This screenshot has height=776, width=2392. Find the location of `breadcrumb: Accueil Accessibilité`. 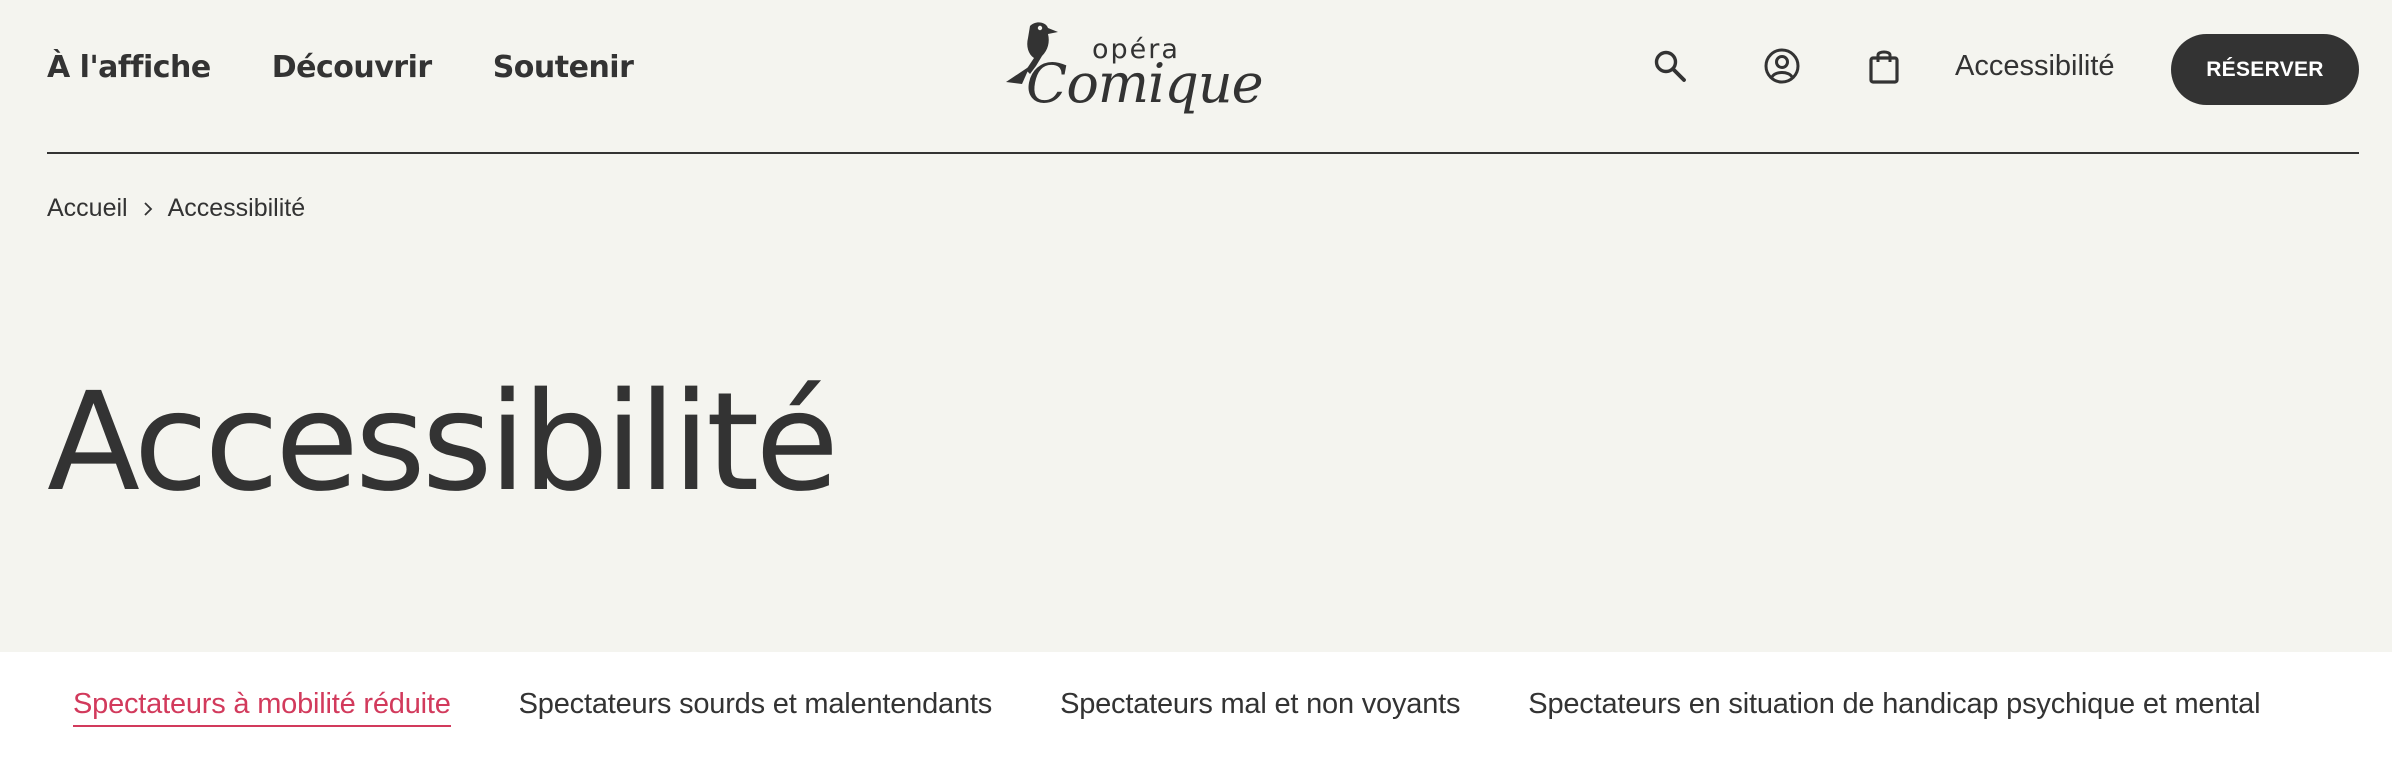

breadcrumb: Accueil Accessibilité is located at coordinates (176, 208).